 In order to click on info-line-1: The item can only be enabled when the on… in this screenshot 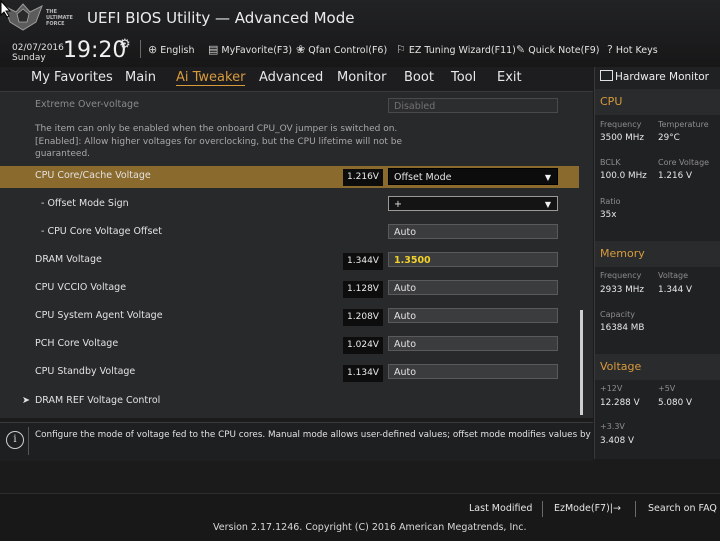, I will do `click(216, 129)`.